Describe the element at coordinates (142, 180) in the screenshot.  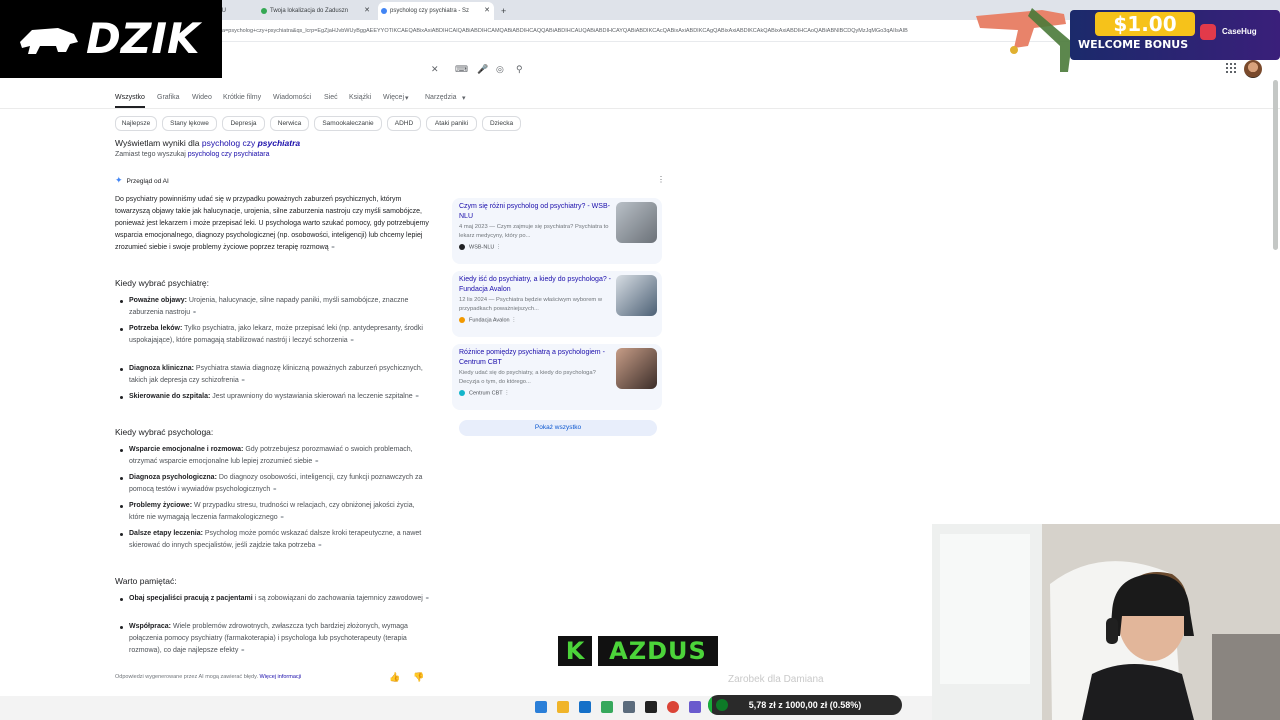
I see `ai-overview-header: ✦ Przegląd od AI` at that location.